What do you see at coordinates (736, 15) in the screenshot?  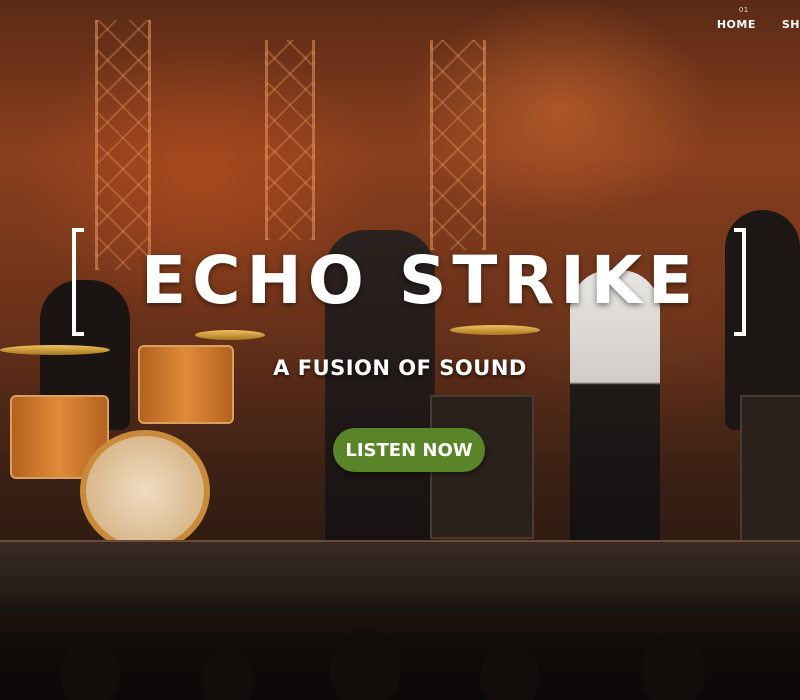 I see `nav-item-home: 01 HOME` at bounding box center [736, 15].